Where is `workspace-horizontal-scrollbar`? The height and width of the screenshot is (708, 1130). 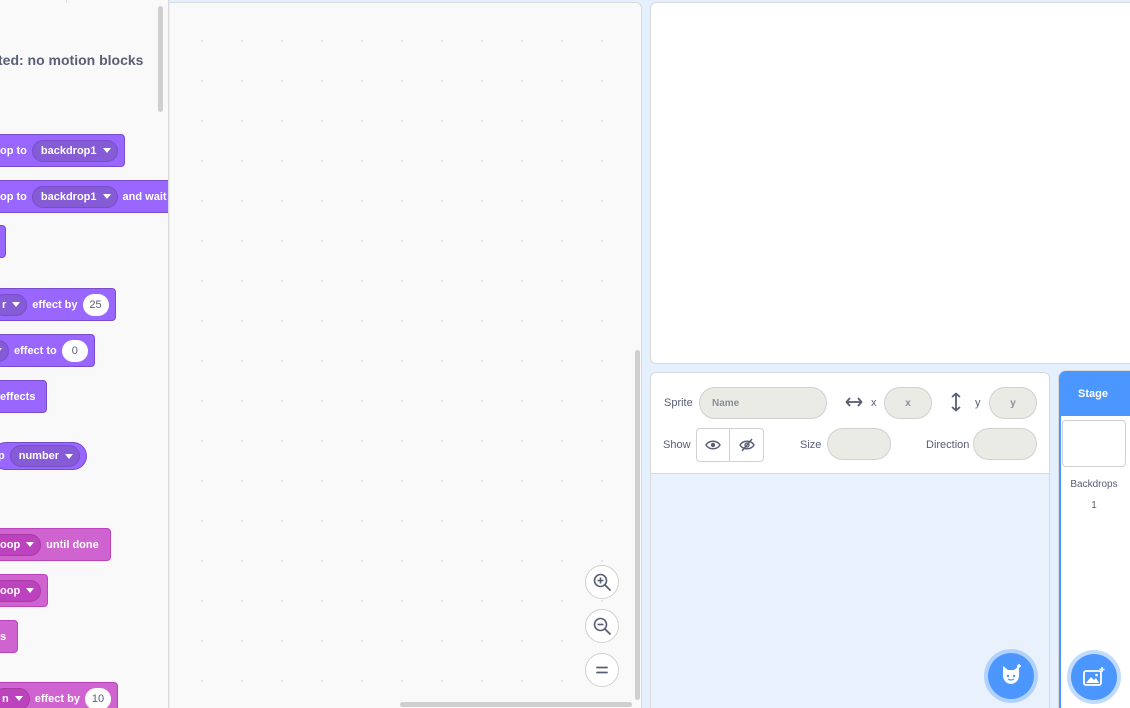
workspace-horizontal-scrollbar is located at coordinates (516, 704).